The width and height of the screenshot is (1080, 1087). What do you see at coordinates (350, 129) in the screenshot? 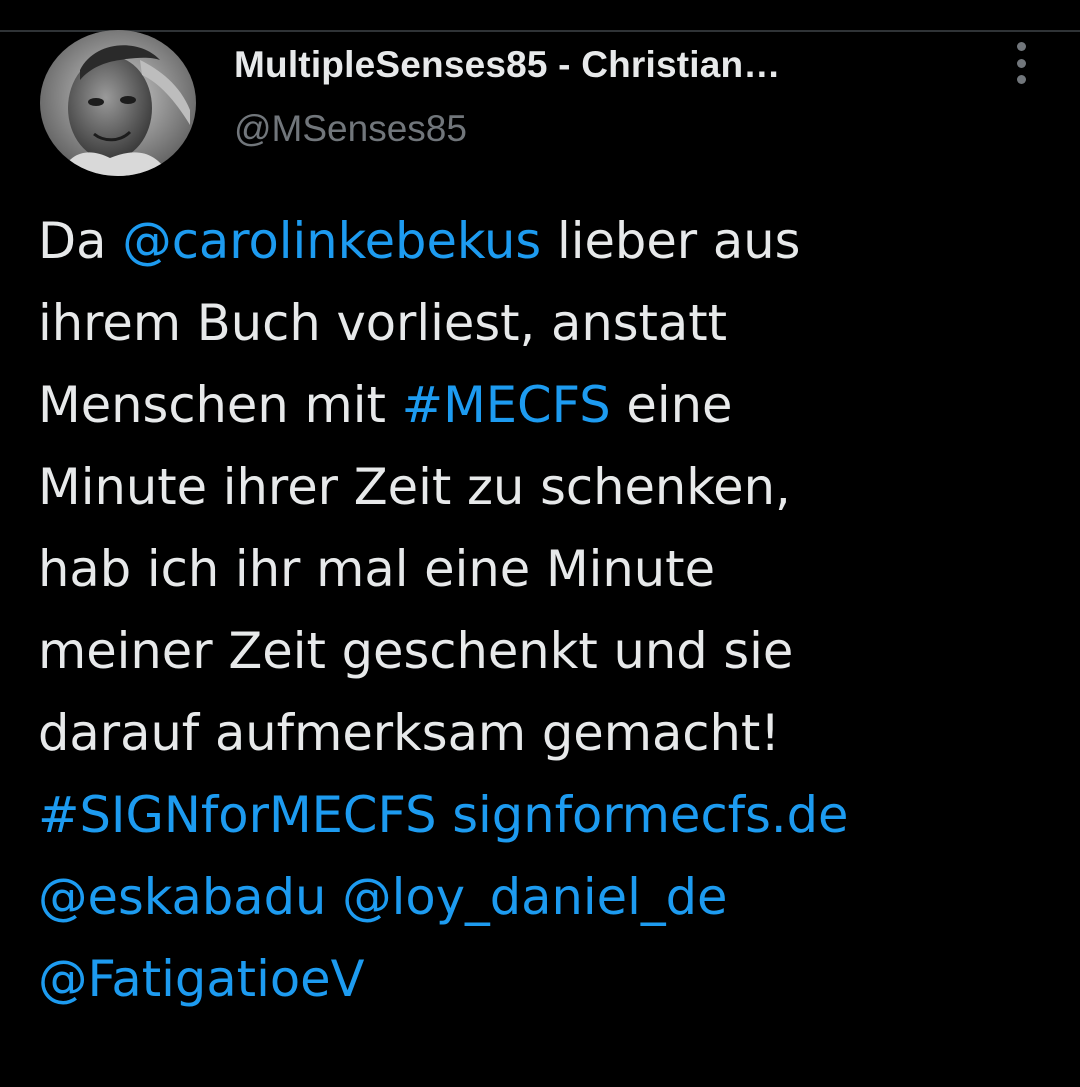
I see `author-handle: @MSenses85` at bounding box center [350, 129].